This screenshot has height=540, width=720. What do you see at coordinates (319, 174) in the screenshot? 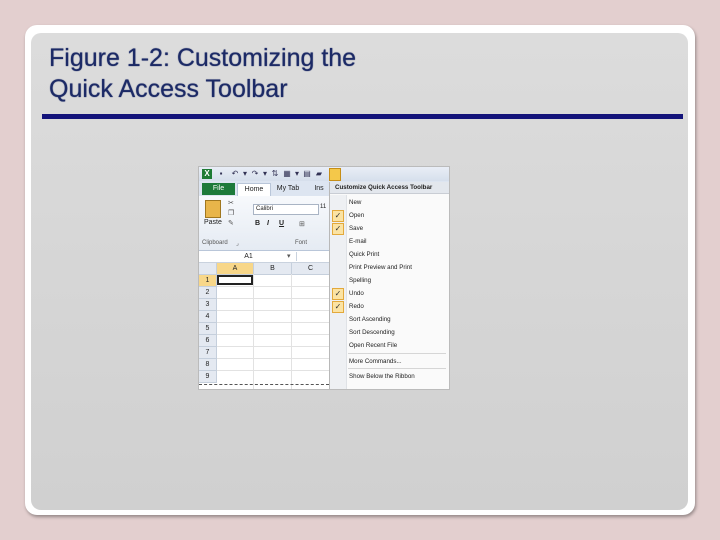
I see `open-folder-icon: ▰` at bounding box center [319, 174].